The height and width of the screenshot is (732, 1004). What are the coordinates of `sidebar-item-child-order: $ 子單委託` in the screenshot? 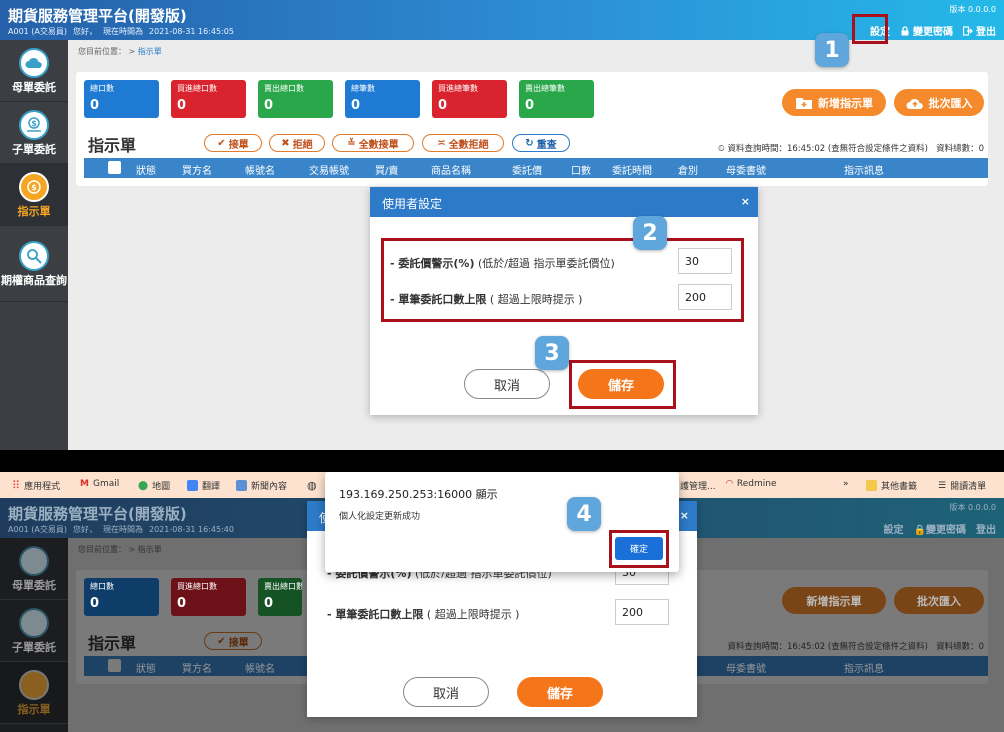 It's located at (34, 133).